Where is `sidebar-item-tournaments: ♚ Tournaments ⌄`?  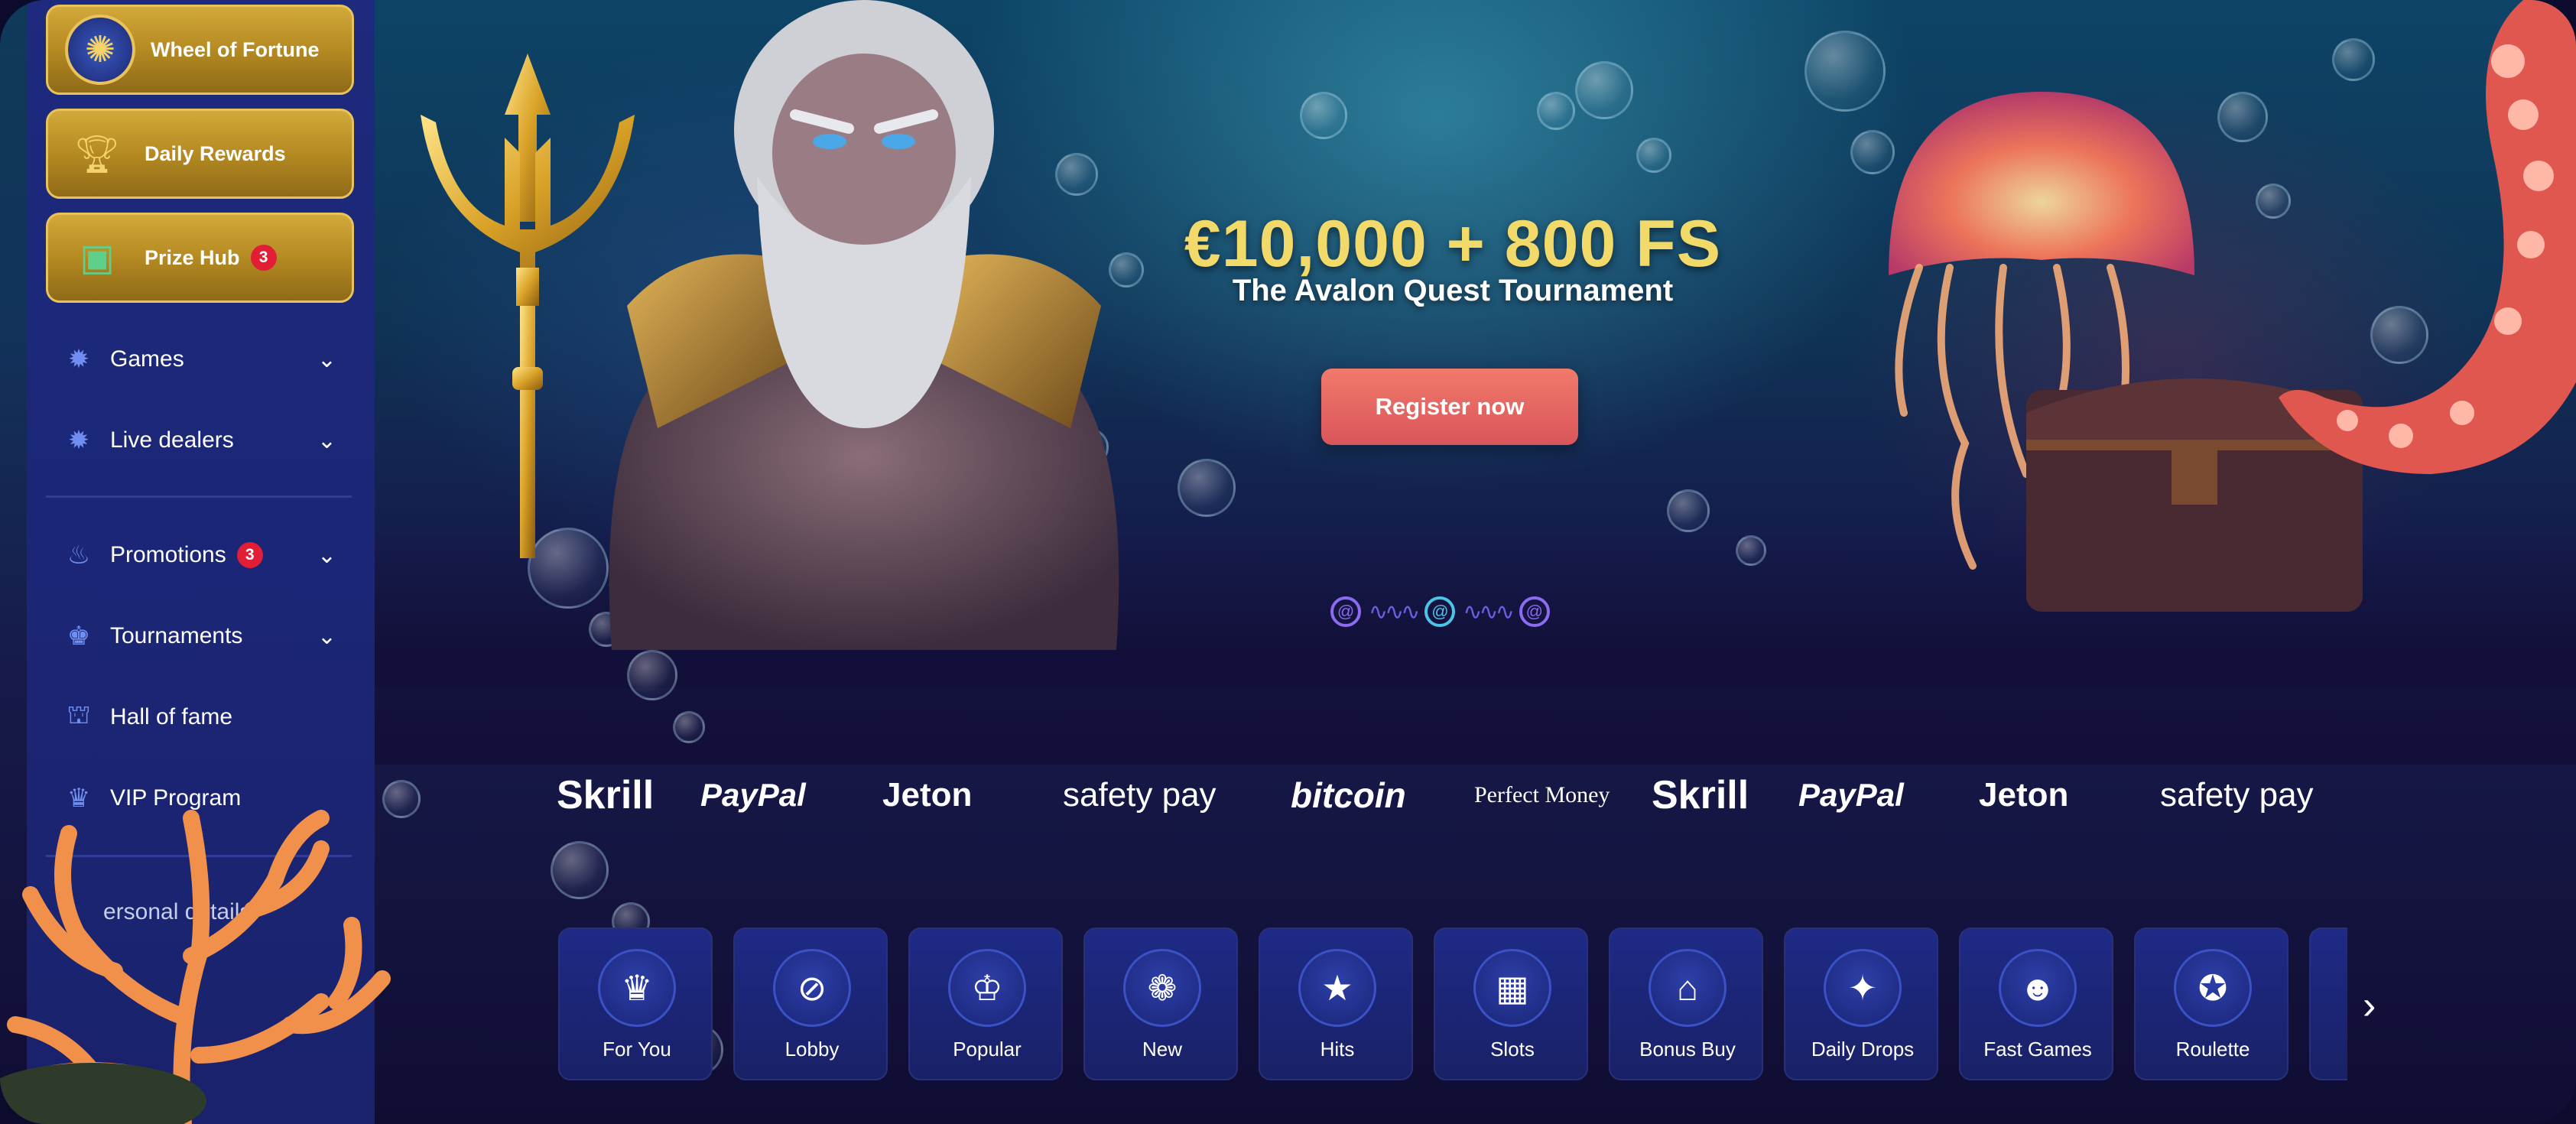 sidebar-item-tournaments: ♚ Tournaments ⌄ is located at coordinates (202, 636).